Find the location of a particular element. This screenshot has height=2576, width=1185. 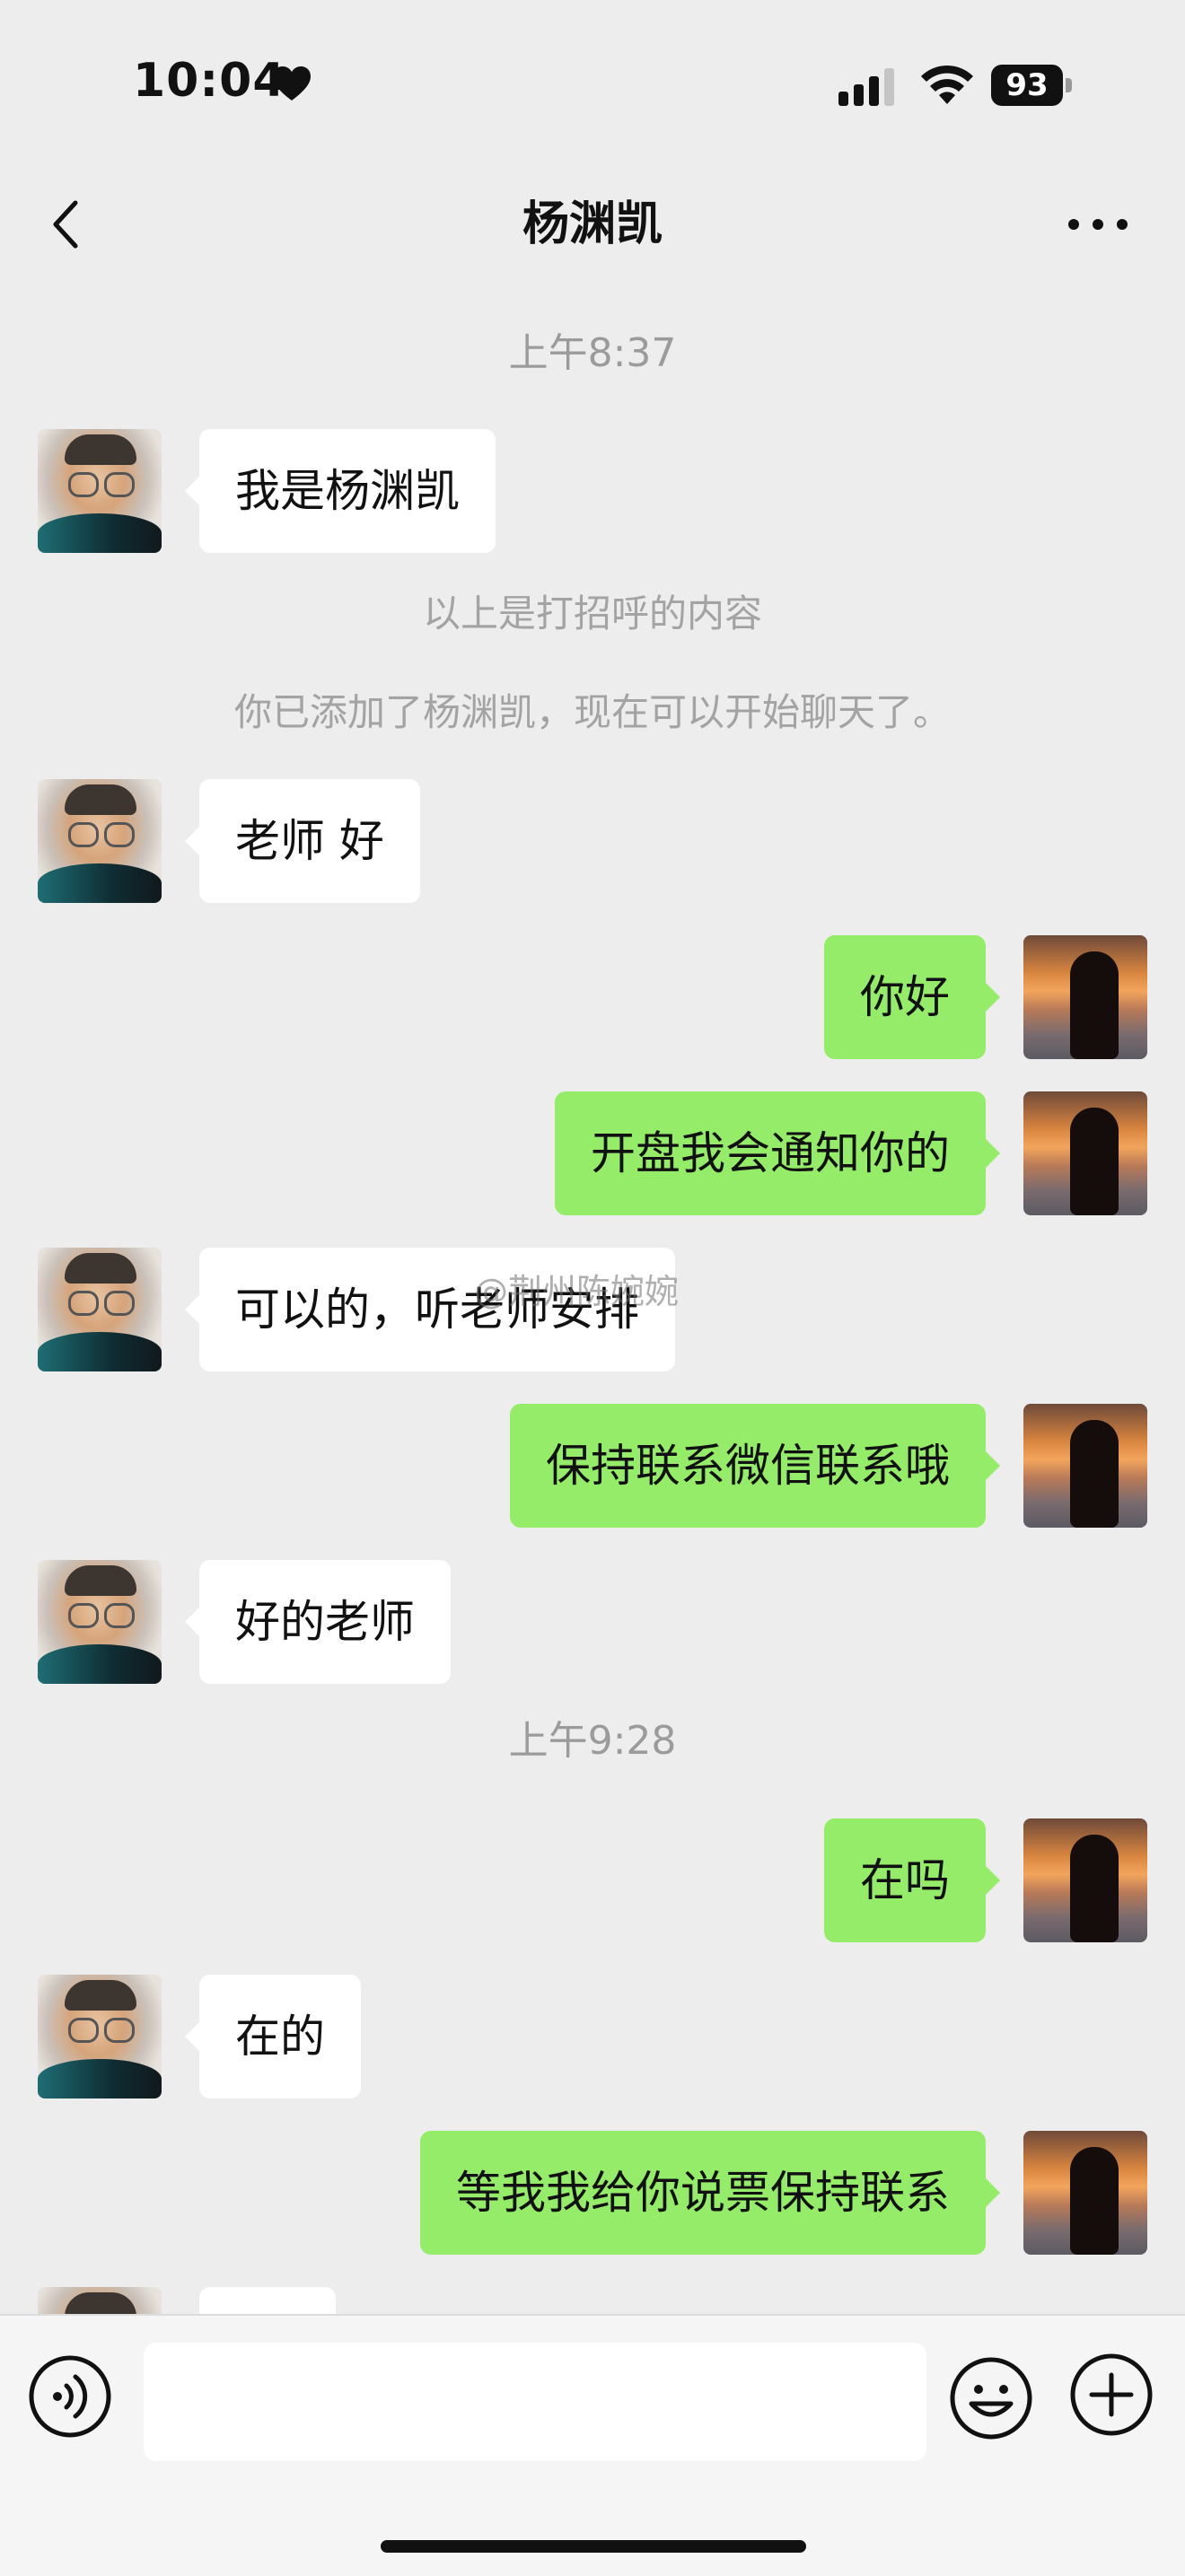

emoji-icon is located at coordinates (991, 2398).